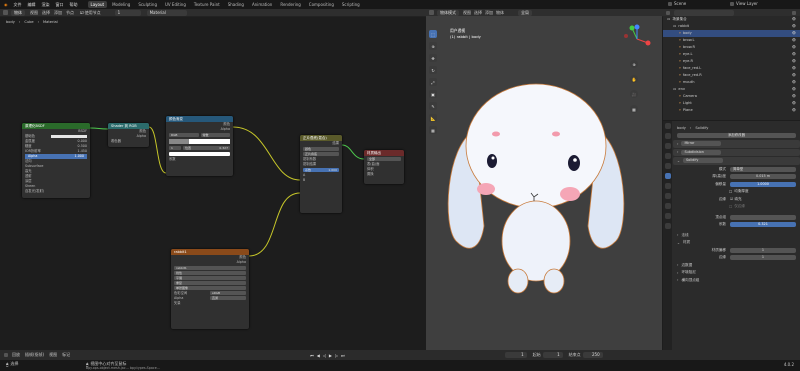 The width and height of the screenshot is (800, 371). What do you see at coordinates (60, 5) in the screenshot?
I see `menu-window: 窗口` at bounding box center [60, 5].